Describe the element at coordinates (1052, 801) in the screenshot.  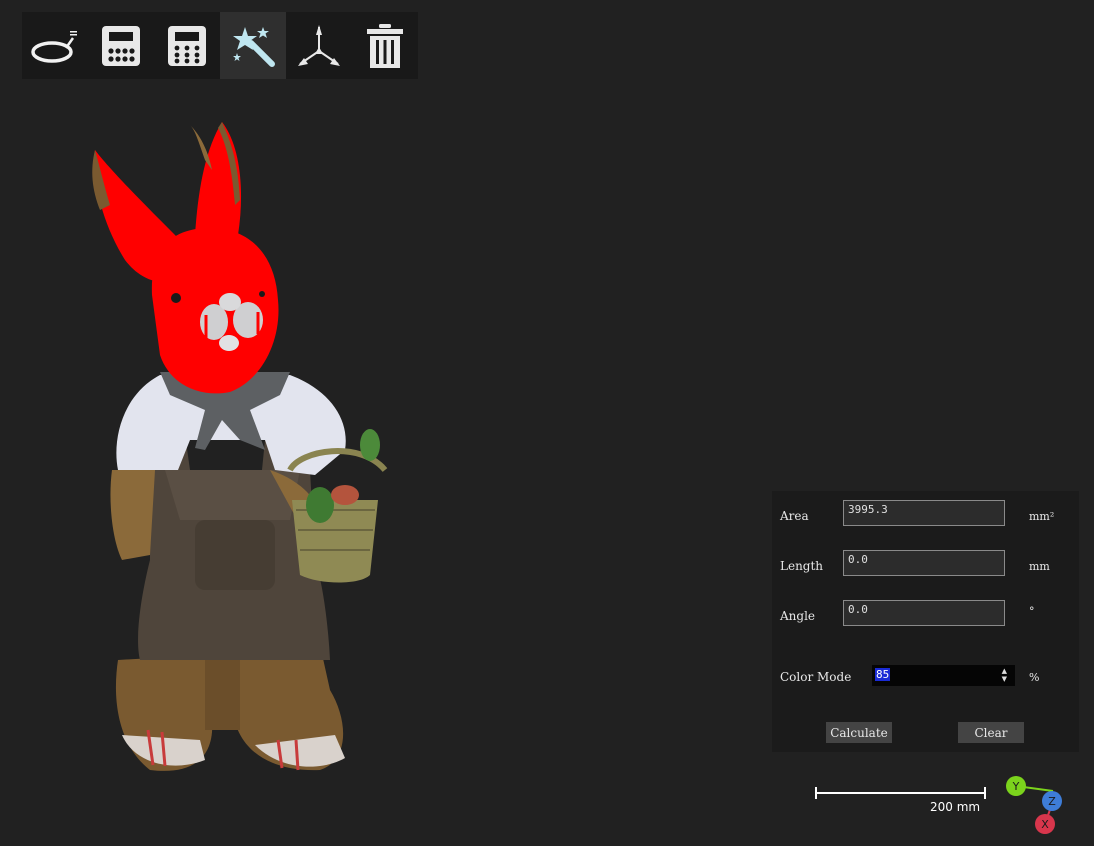
I see `z-axis-label: Z` at that location.